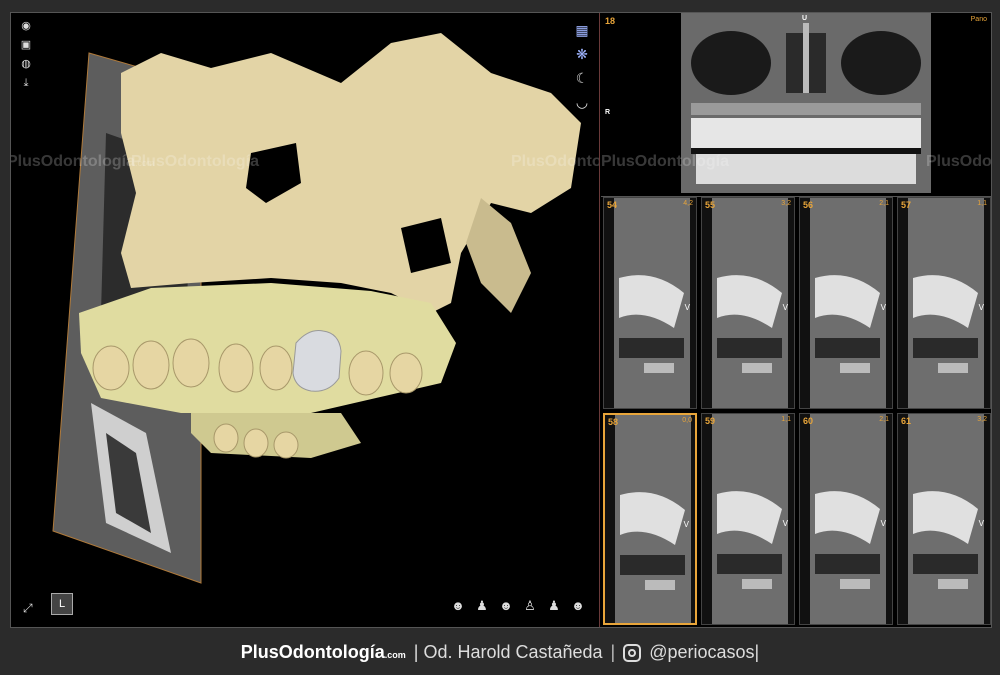  Describe the element at coordinates (482, 606) in the screenshot. I see `head-view-back-icon: ♟` at that location.